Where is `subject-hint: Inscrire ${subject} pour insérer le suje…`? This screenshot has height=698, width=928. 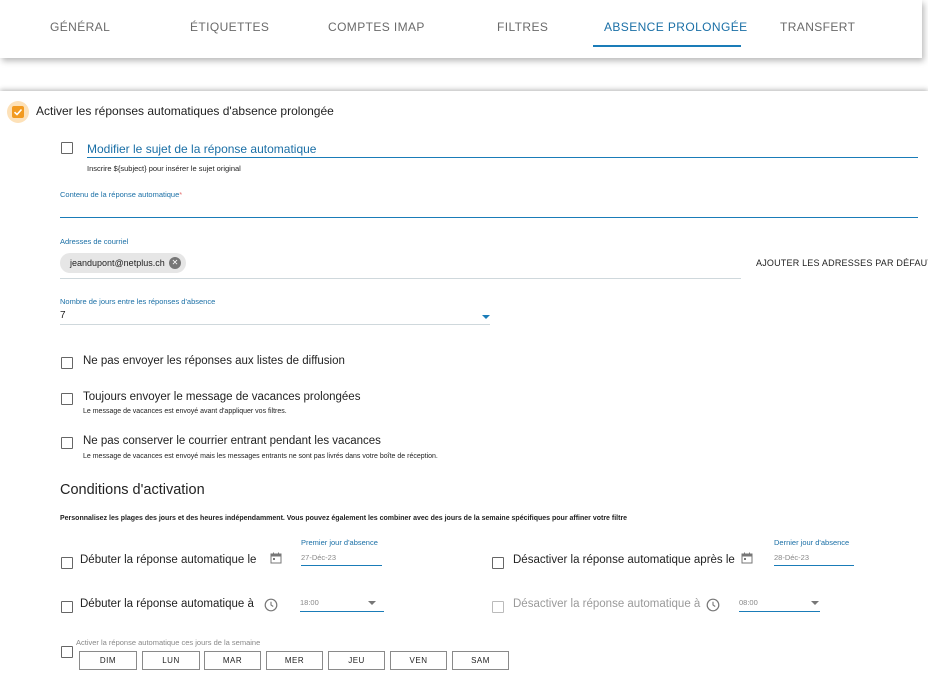
subject-hint: Inscrire ${subject} pour insérer le suje… is located at coordinates (164, 168).